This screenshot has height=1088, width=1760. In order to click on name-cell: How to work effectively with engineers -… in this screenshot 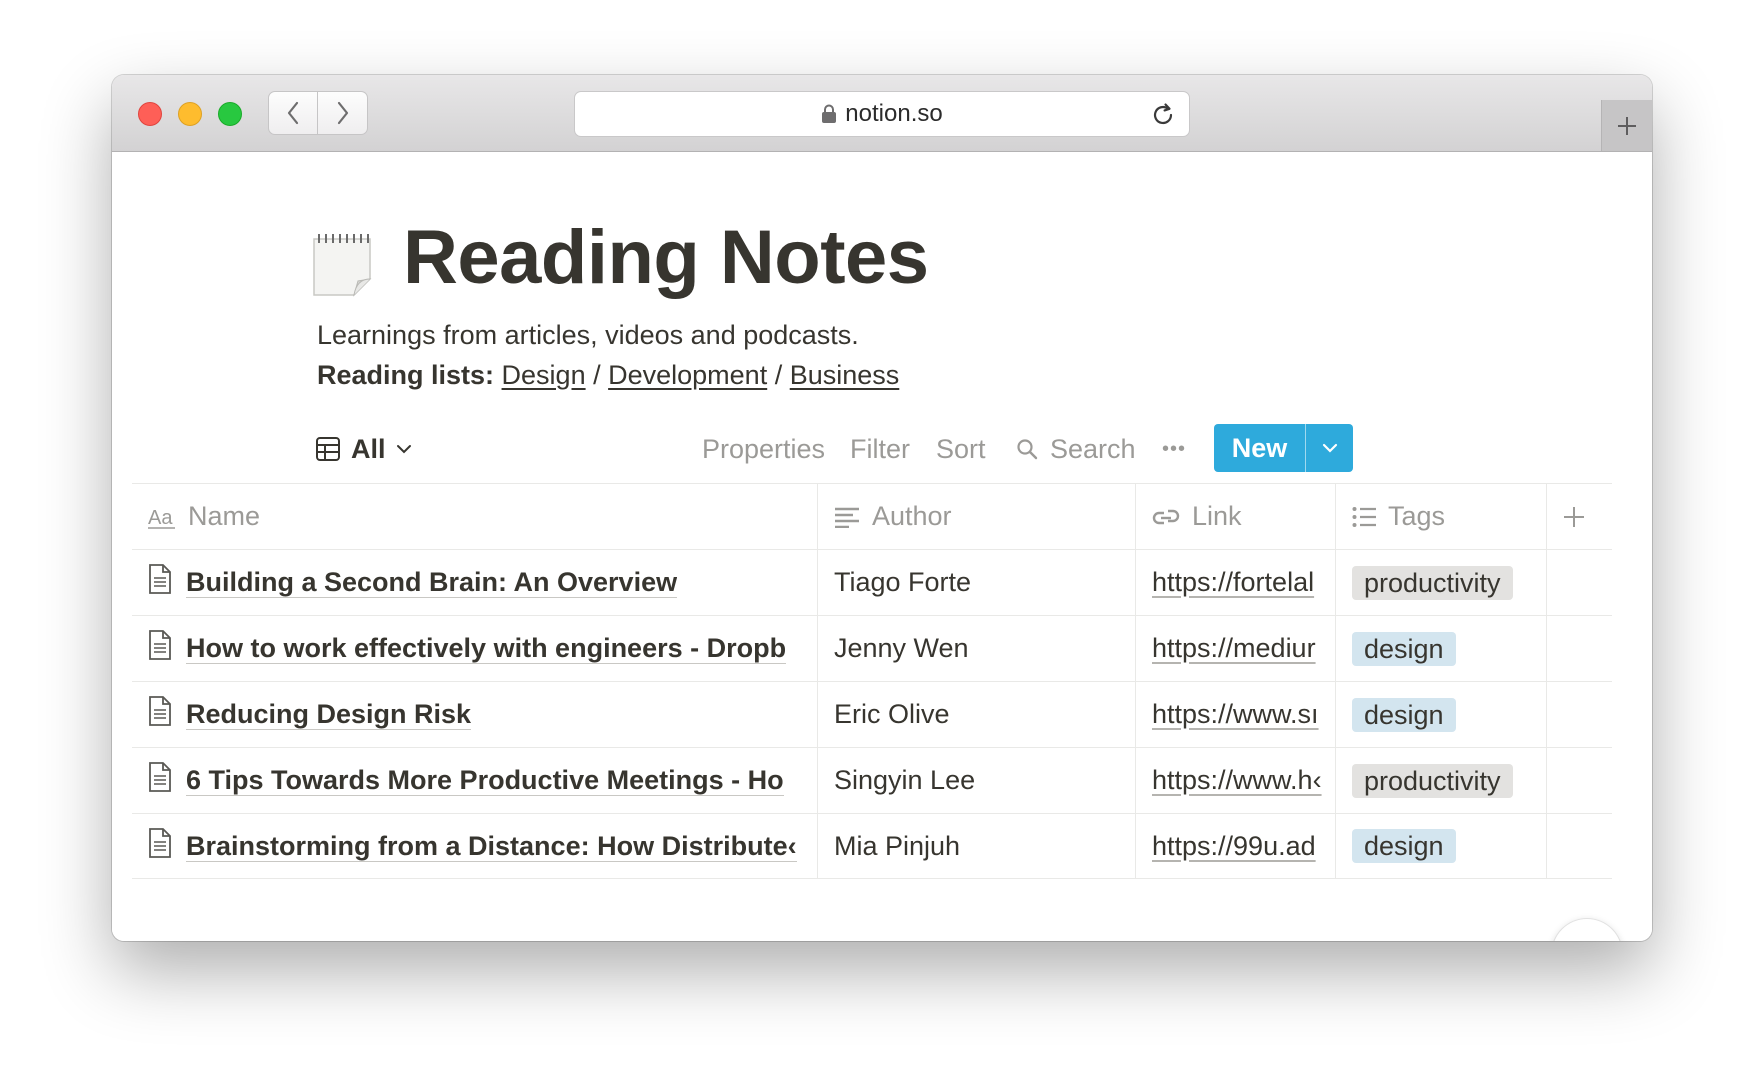, I will do `click(475, 648)`.